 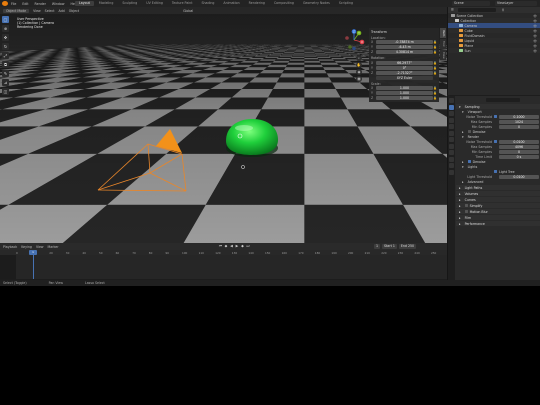 I want to click on transform-title: Transform, so click(x=404, y=32).